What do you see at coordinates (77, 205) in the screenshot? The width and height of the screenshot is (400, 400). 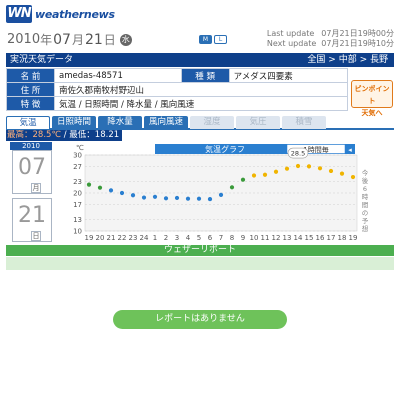 I see `y-tick-label: 17` at bounding box center [77, 205].